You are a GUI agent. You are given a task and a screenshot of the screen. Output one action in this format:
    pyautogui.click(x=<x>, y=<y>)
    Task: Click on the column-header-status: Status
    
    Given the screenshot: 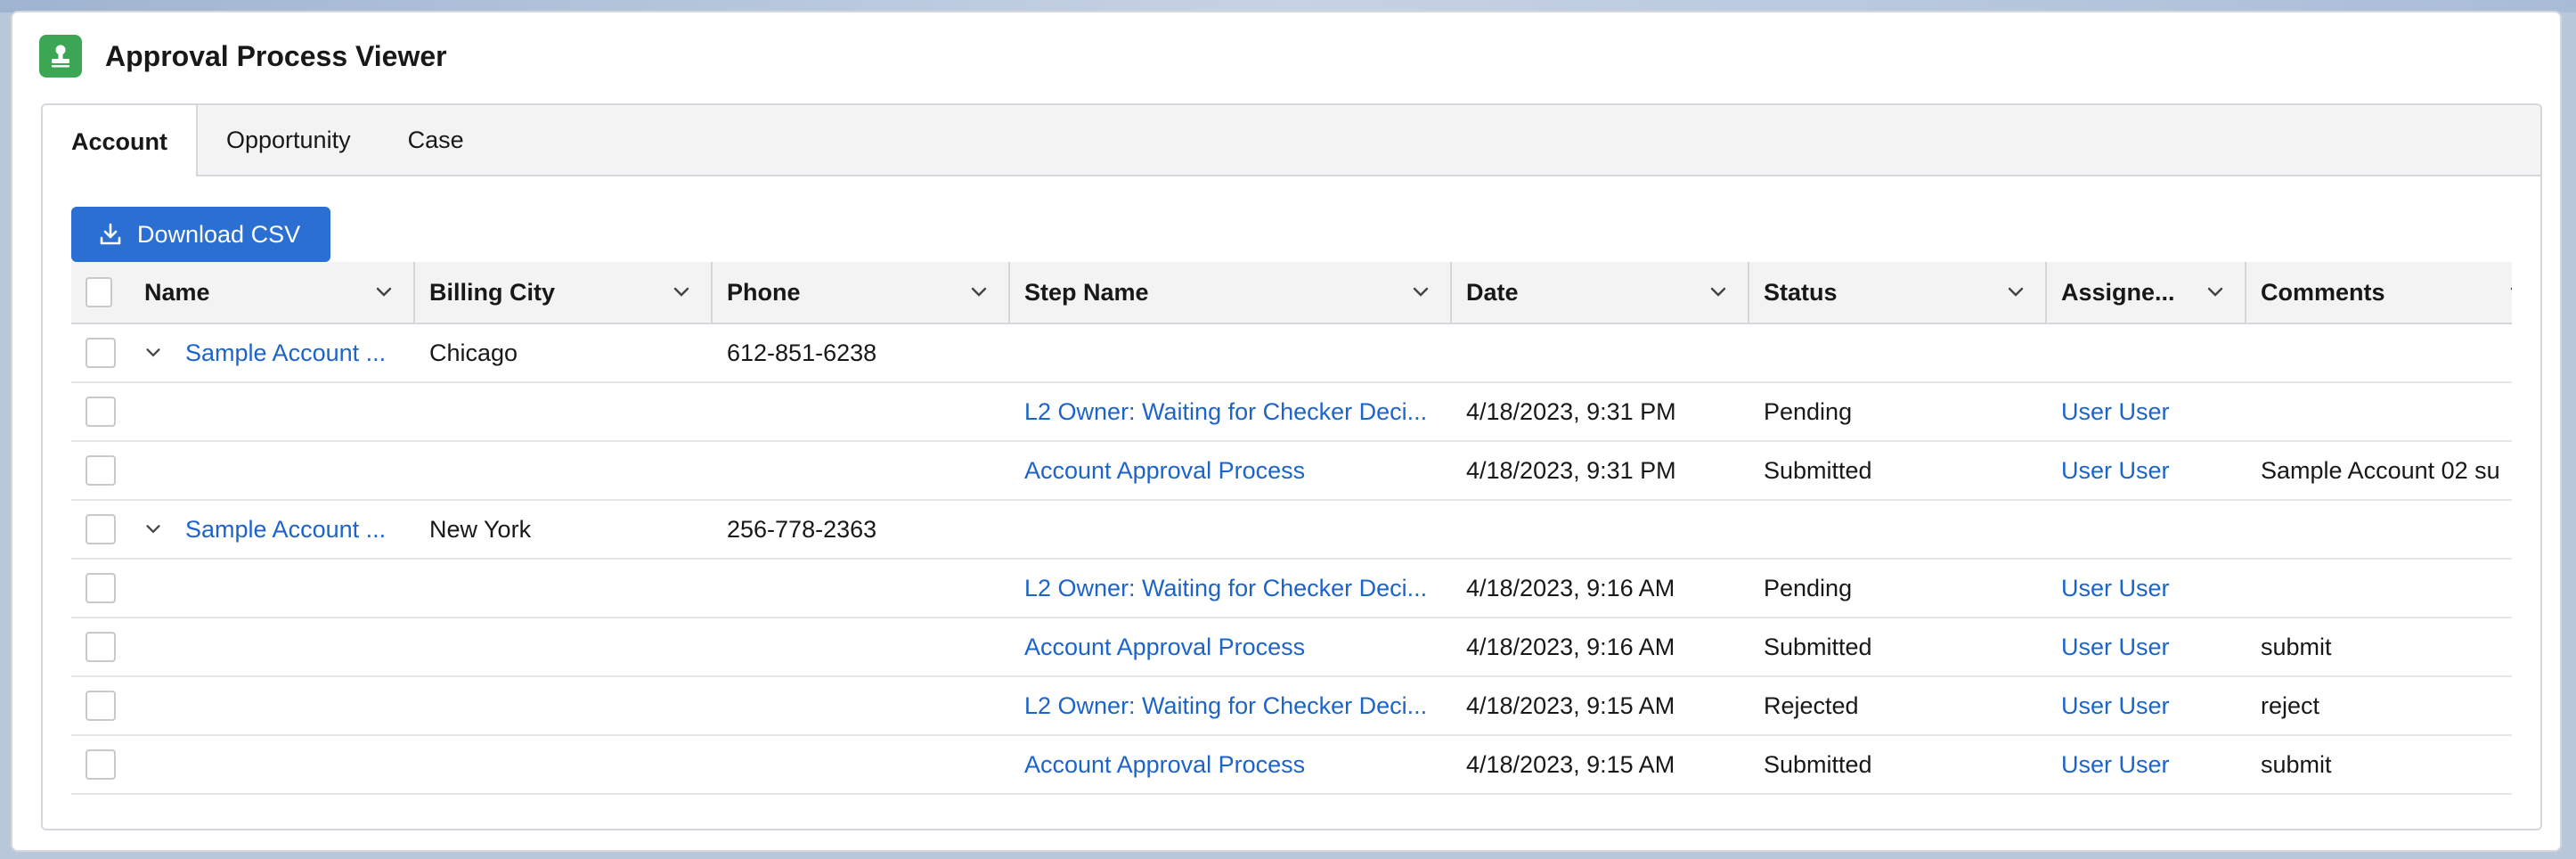 What is the action you would take?
    pyautogui.click(x=1898, y=292)
    